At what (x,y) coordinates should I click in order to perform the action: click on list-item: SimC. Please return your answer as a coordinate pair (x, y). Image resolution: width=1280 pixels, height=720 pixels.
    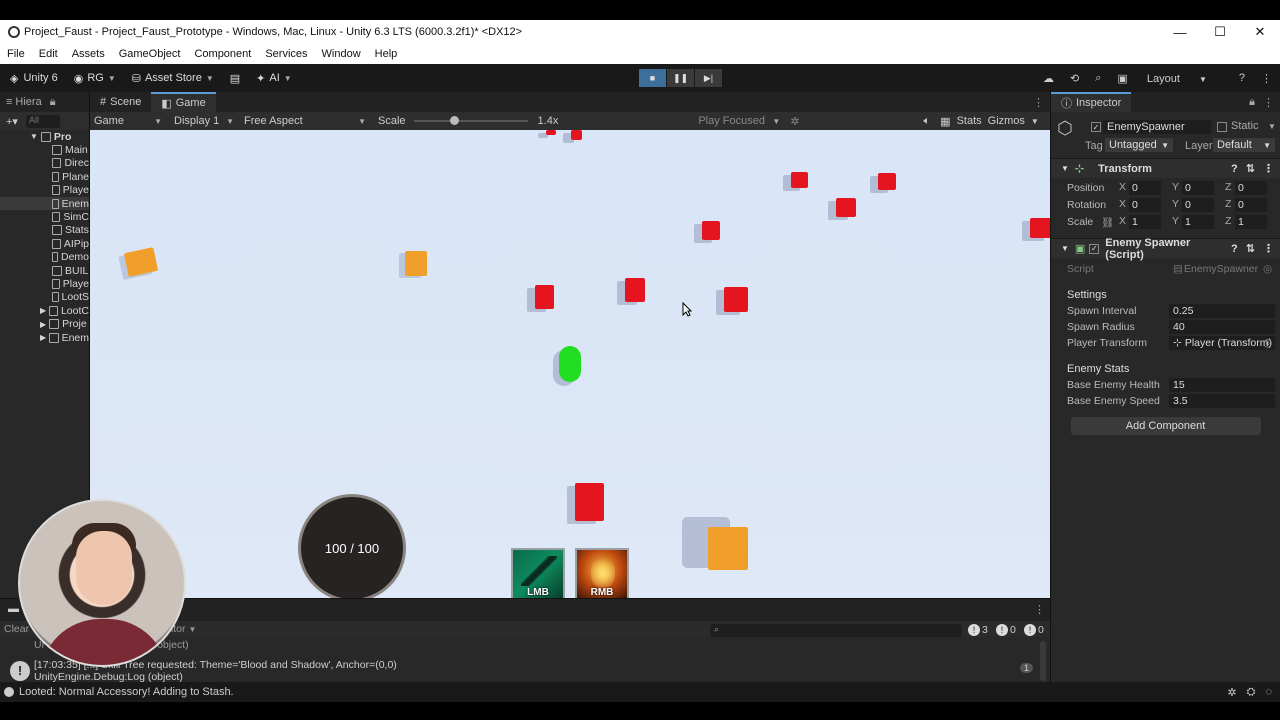
    Looking at the image, I should click on (44, 216).